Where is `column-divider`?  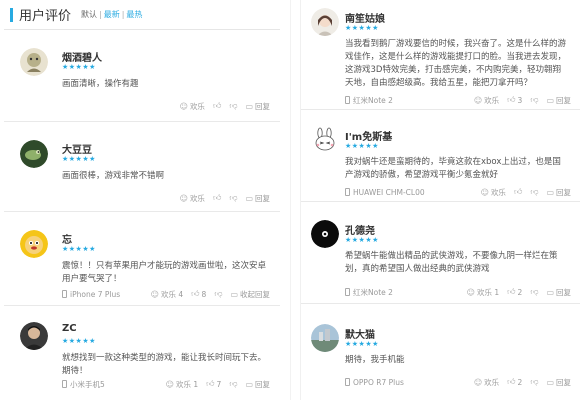
column-divider is located at coordinates (290, 200).